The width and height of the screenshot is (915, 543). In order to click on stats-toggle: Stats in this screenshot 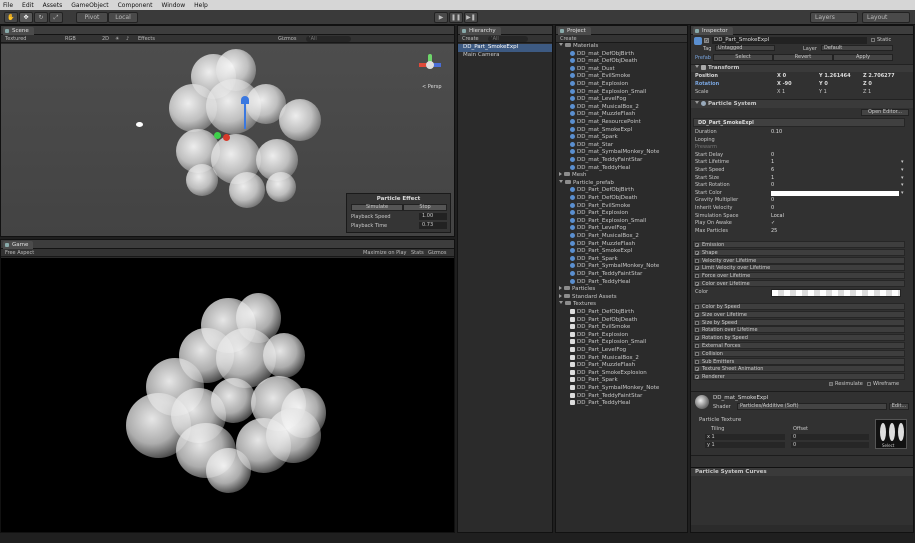, I will do `click(417, 253)`.